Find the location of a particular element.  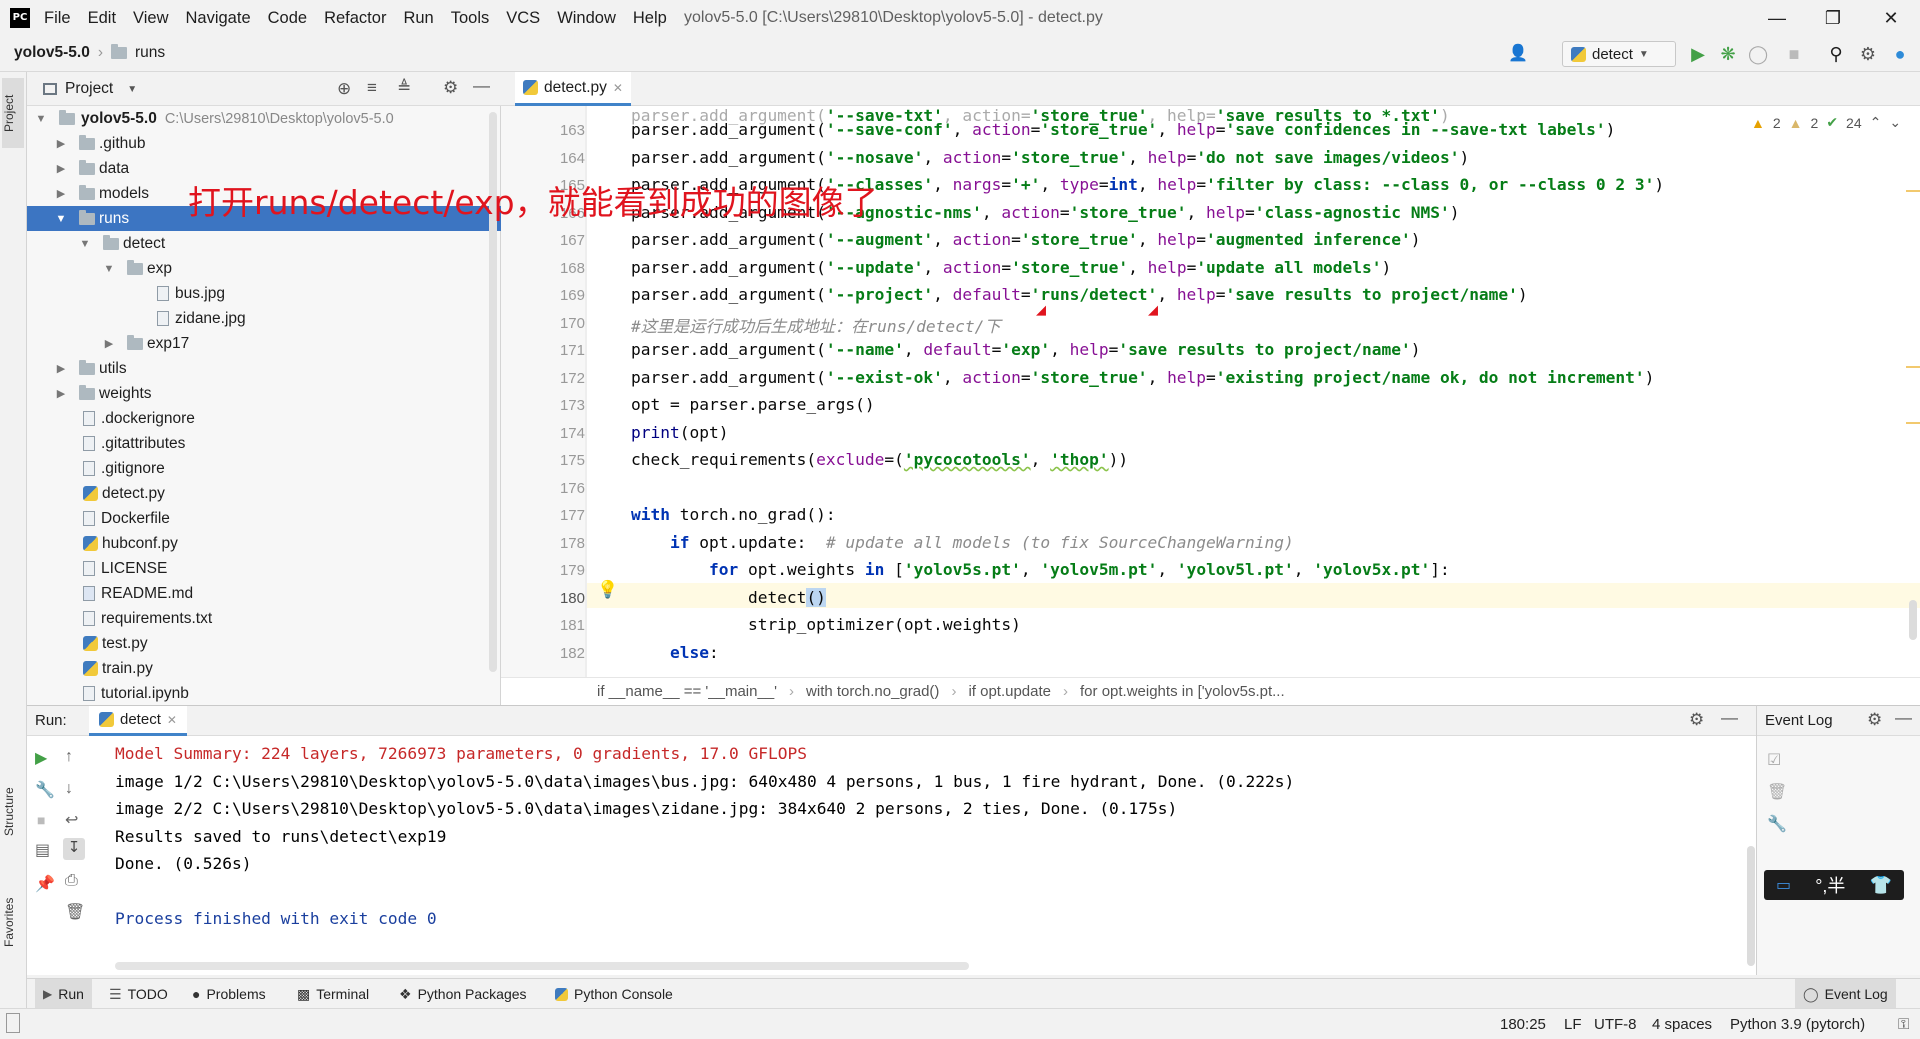

structure-tool-tab: Structure is located at coordinates (13, 812).